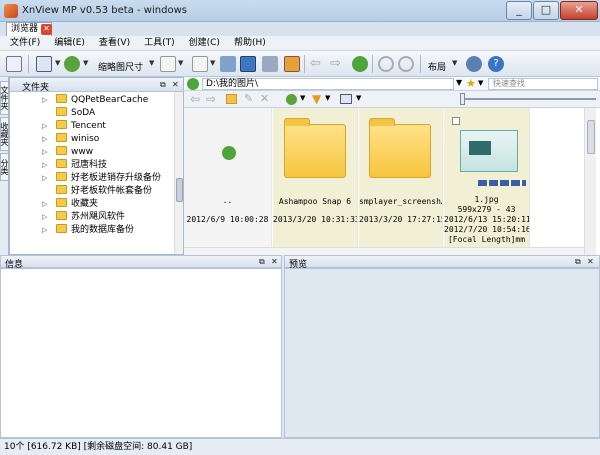  What do you see at coordinates (474, 64) in the screenshot?
I see `settings-gear-icon` at bounding box center [474, 64].